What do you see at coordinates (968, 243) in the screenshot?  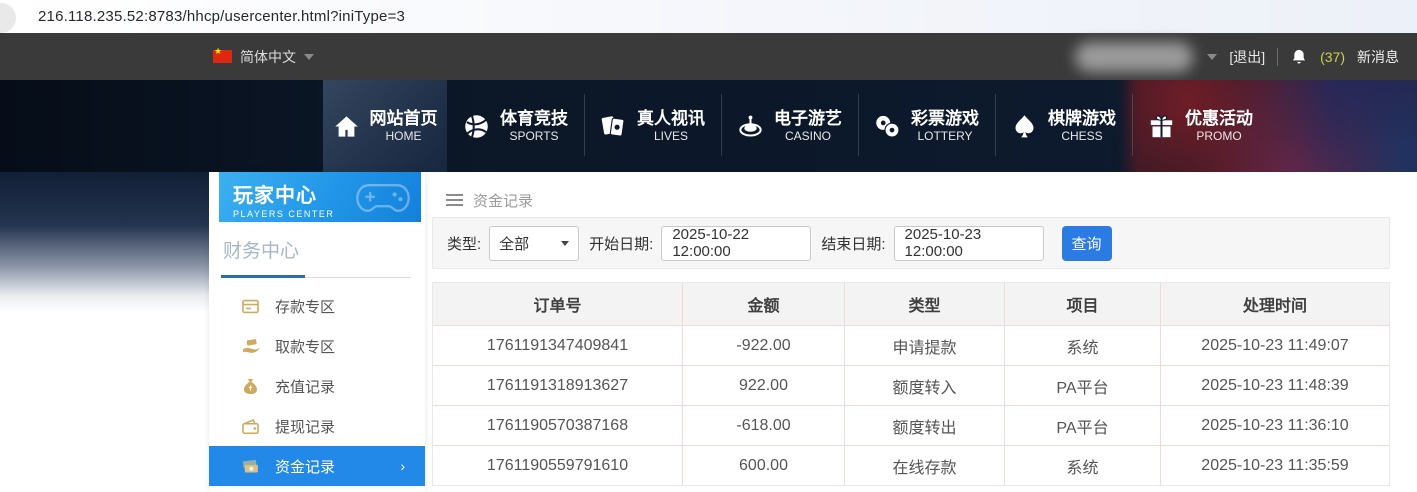 I see `end-date-input: 2025-10-23 12:00:00` at bounding box center [968, 243].